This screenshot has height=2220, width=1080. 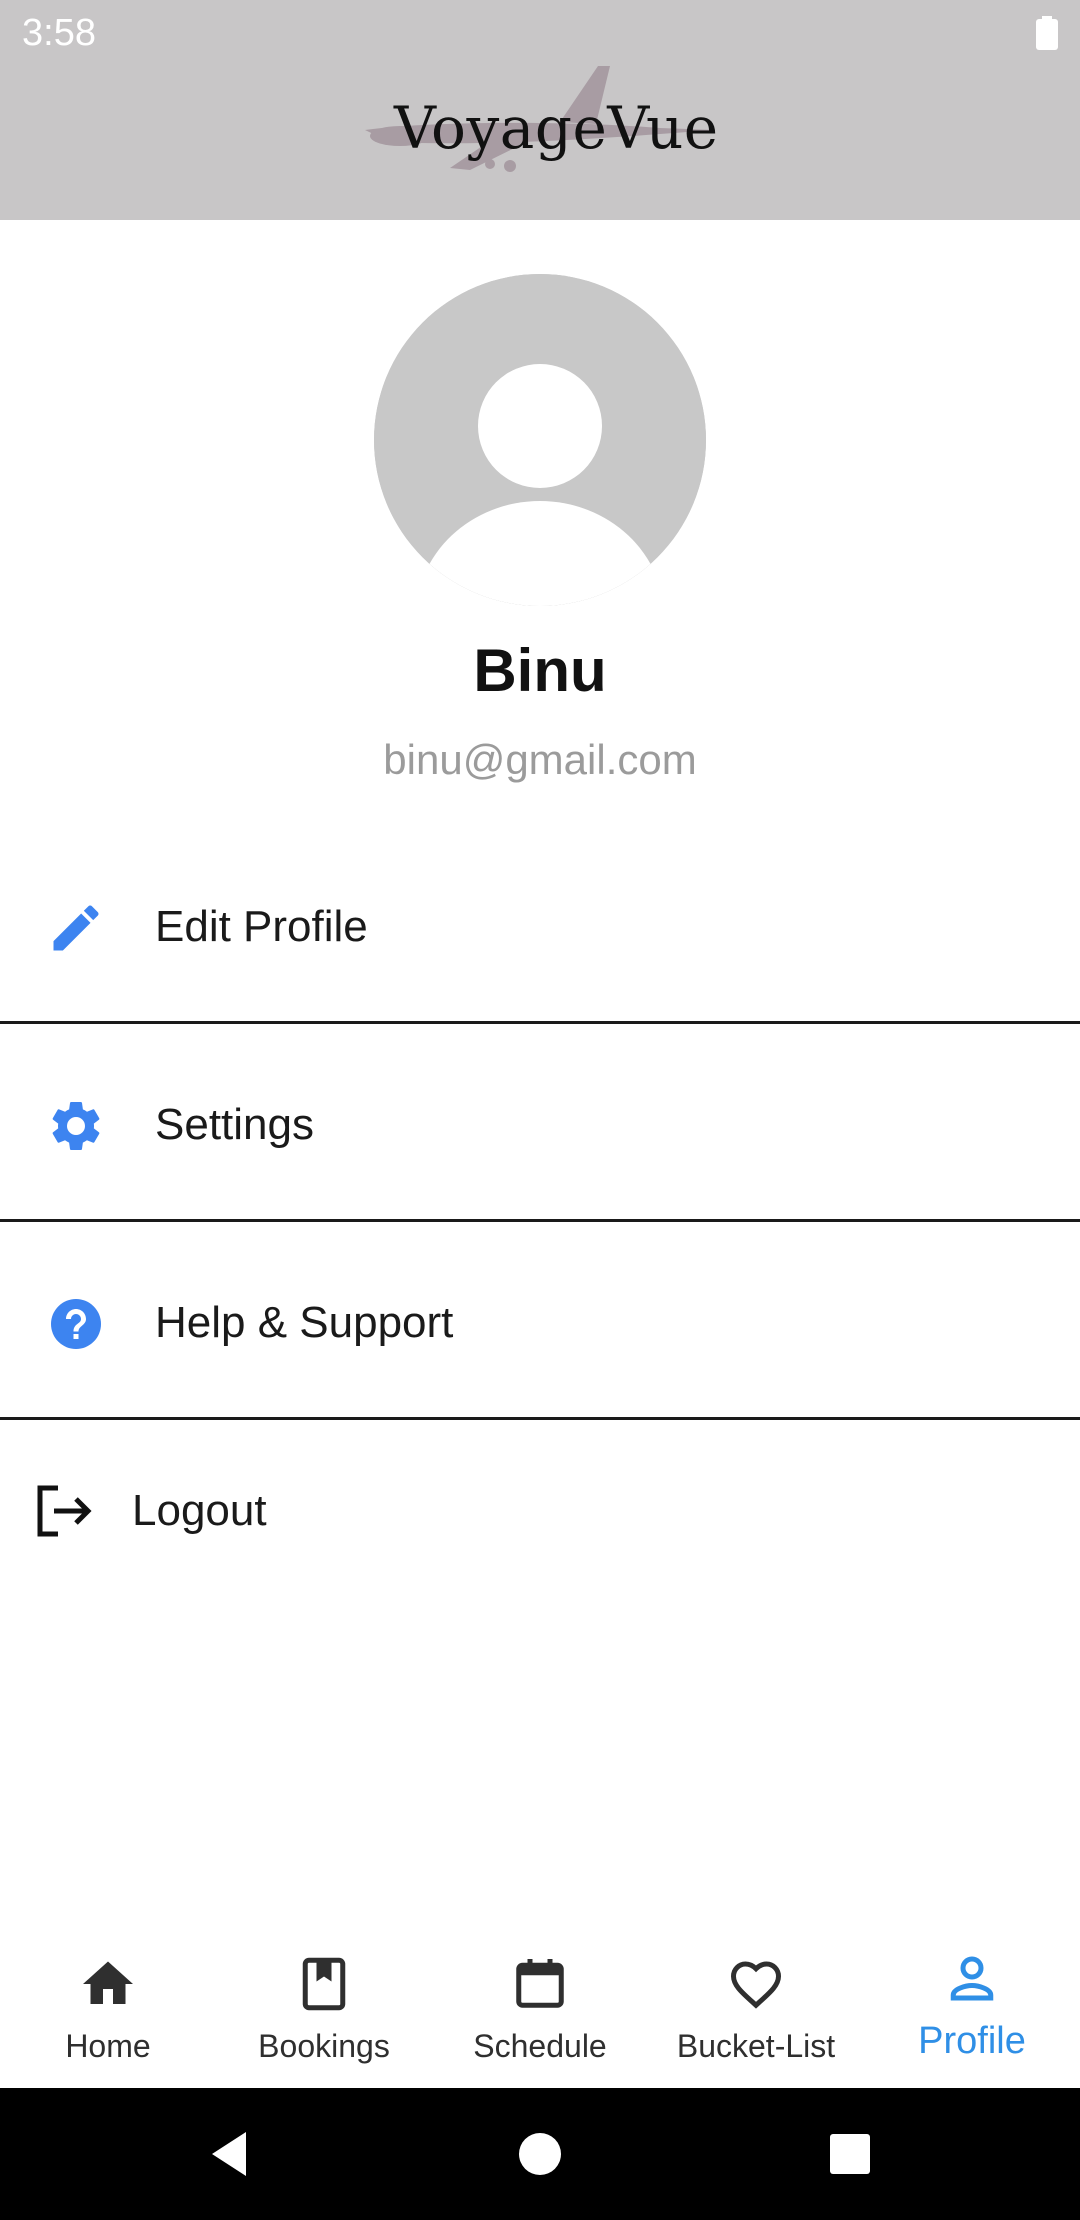 I want to click on edit-profile-label: Edit Profile, so click(x=261, y=926).